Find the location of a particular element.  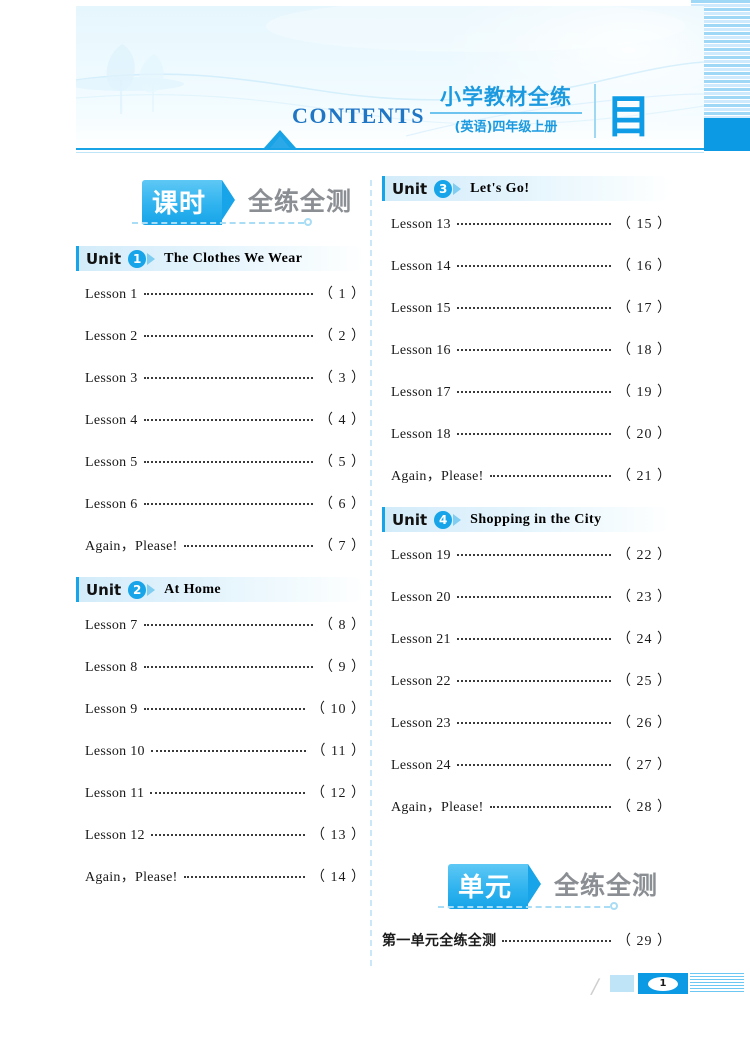

unit-header-4: Unit 4 Shopping in the City is located at coordinates (527, 519).